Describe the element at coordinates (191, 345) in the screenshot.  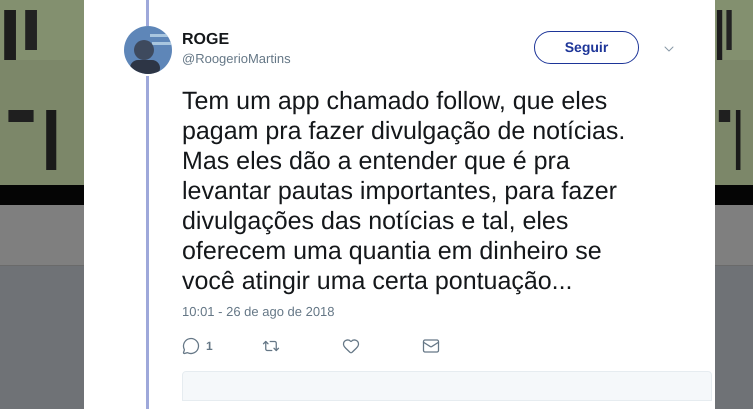
I see `speech-bubble-icon` at that location.